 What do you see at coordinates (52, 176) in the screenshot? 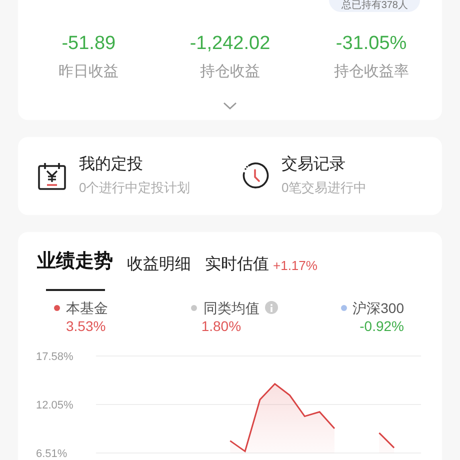
I see `calendar-yen-icon` at bounding box center [52, 176].